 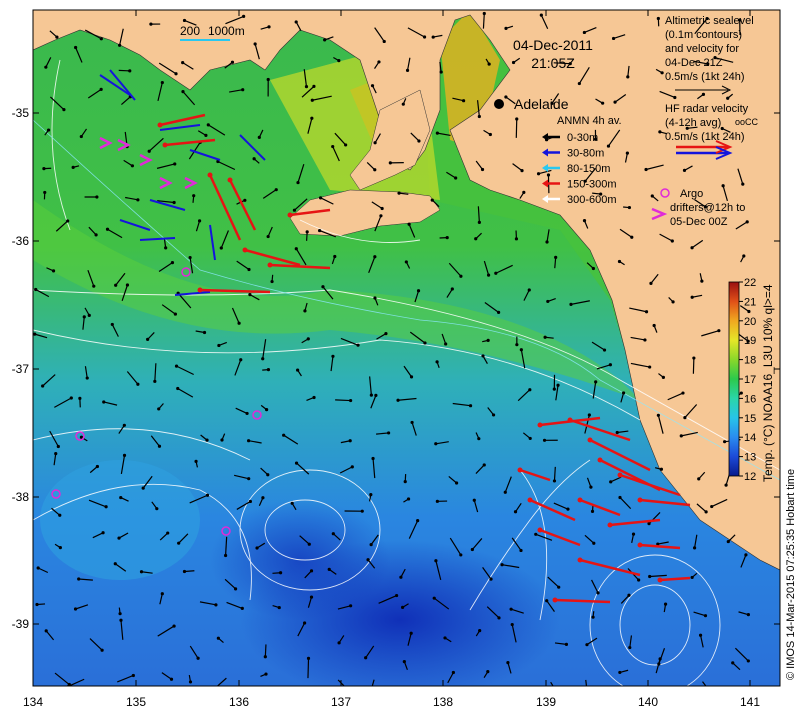 I want to click on map-date: 04-Dec-2011, so click(x=553, y=45).